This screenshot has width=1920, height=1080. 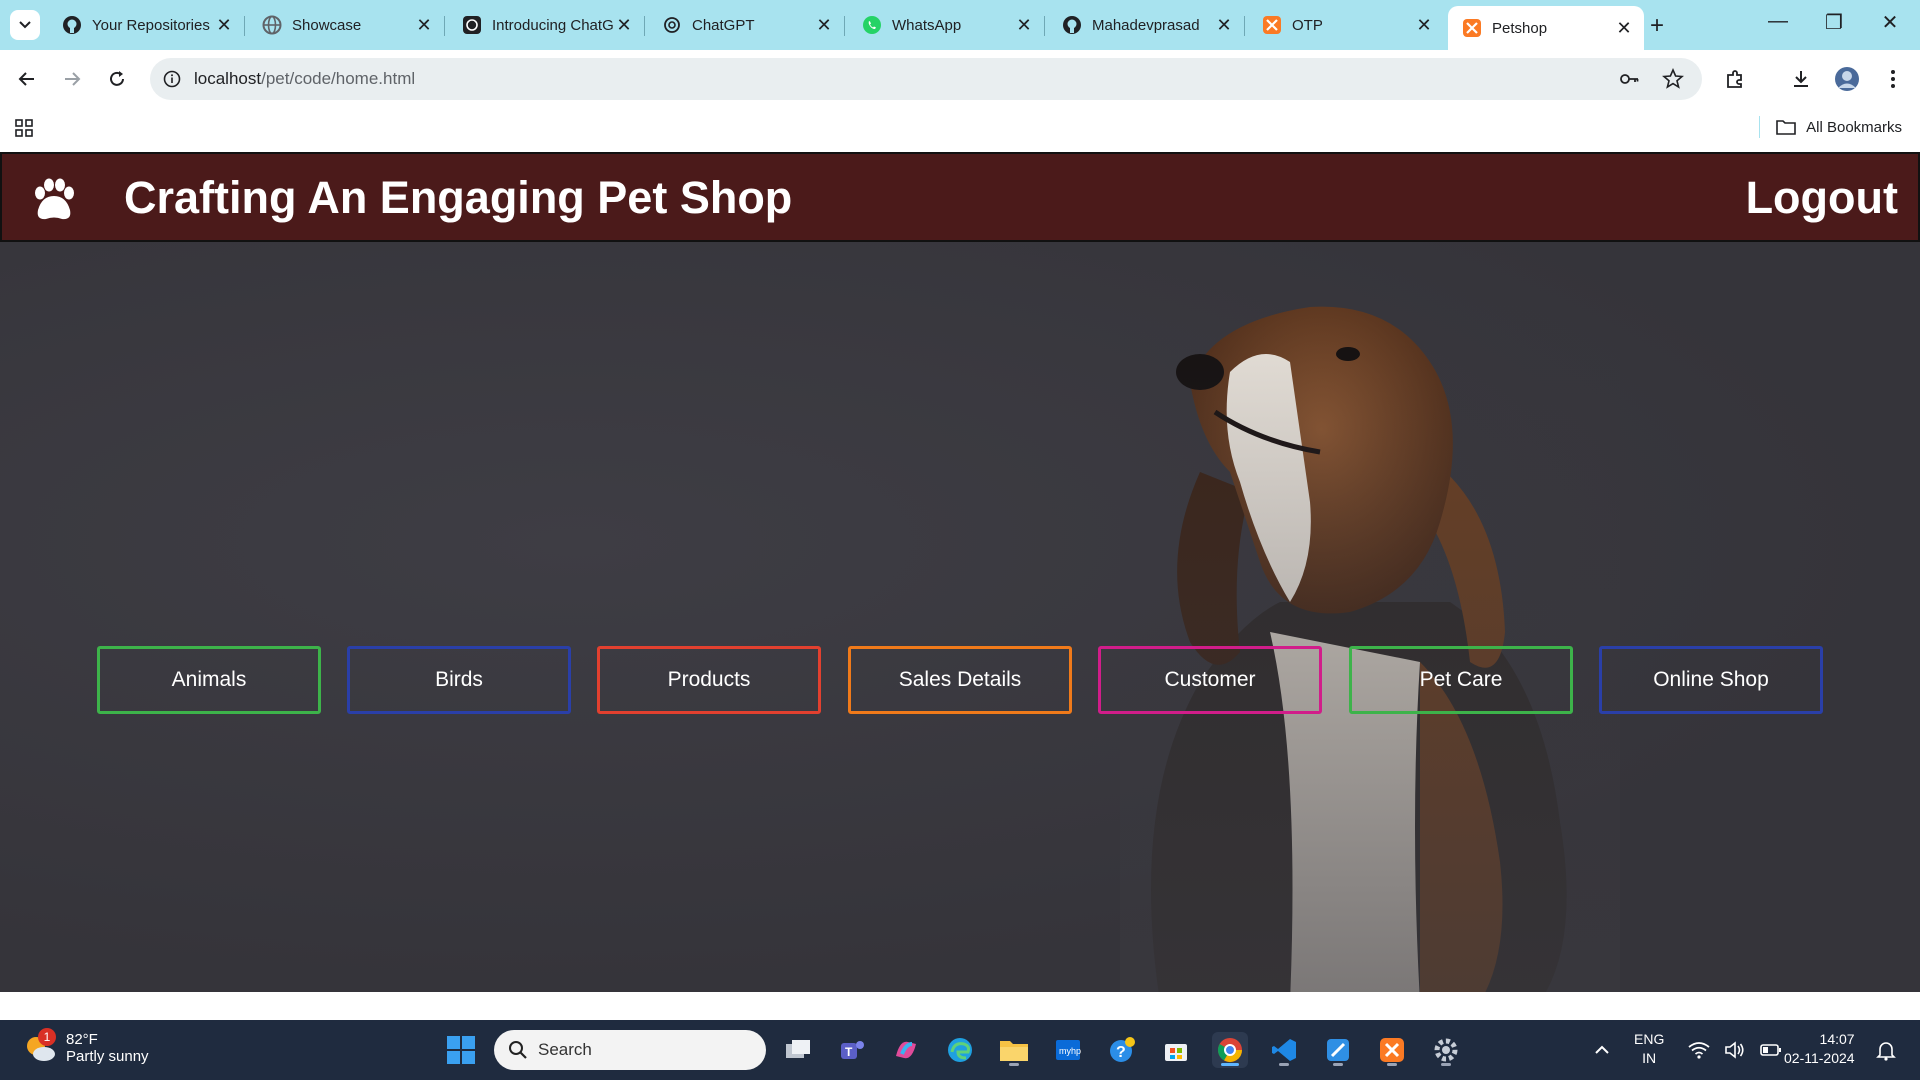 I want to click on tab-whatsapp: WhatsApp ✕, so click(x=946, y=25).